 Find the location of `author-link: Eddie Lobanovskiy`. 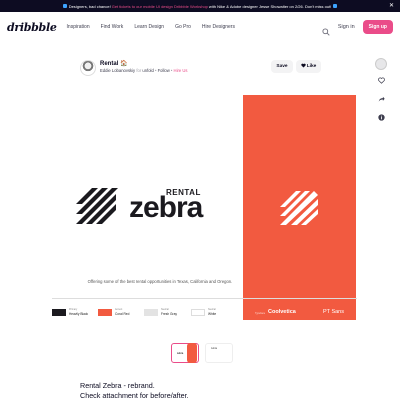

author-link: Eddie Lobanovskiy is located at coordinates (117, 70).